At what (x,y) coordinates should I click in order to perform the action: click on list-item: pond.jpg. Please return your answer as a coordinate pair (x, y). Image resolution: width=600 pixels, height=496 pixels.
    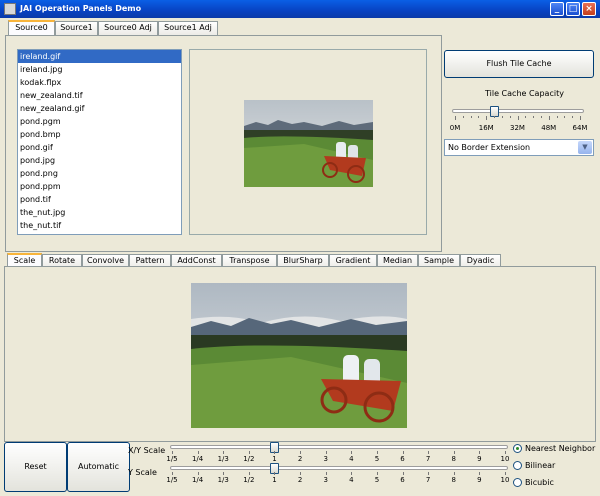
    Looking at the image, I should click on (99, 160).